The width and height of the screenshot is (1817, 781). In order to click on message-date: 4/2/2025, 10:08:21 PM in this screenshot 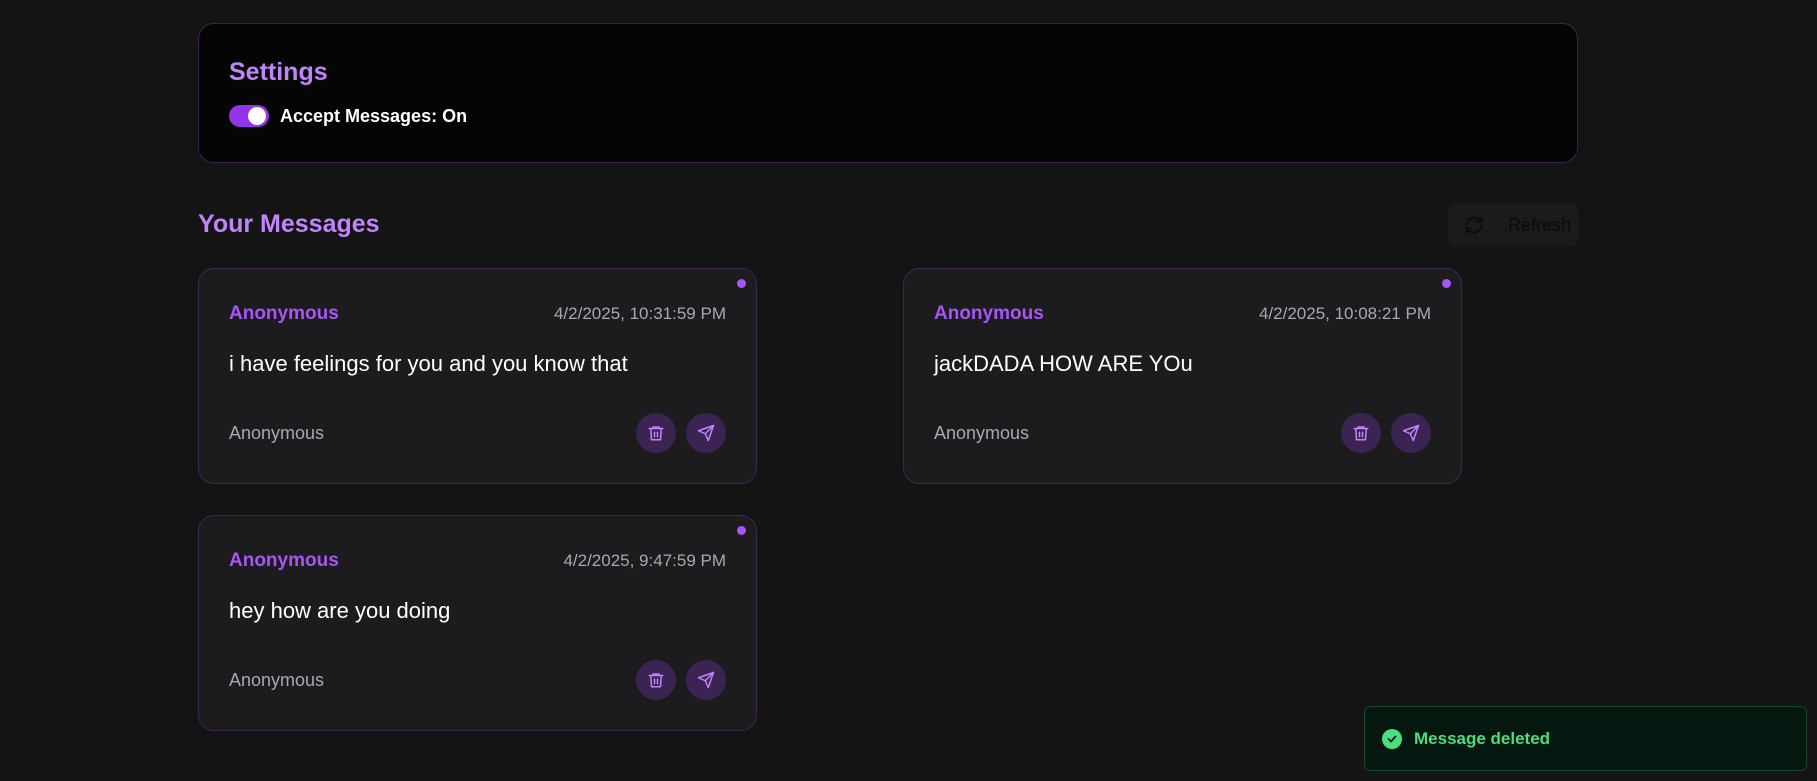, I will do `click(1344, 313)`.